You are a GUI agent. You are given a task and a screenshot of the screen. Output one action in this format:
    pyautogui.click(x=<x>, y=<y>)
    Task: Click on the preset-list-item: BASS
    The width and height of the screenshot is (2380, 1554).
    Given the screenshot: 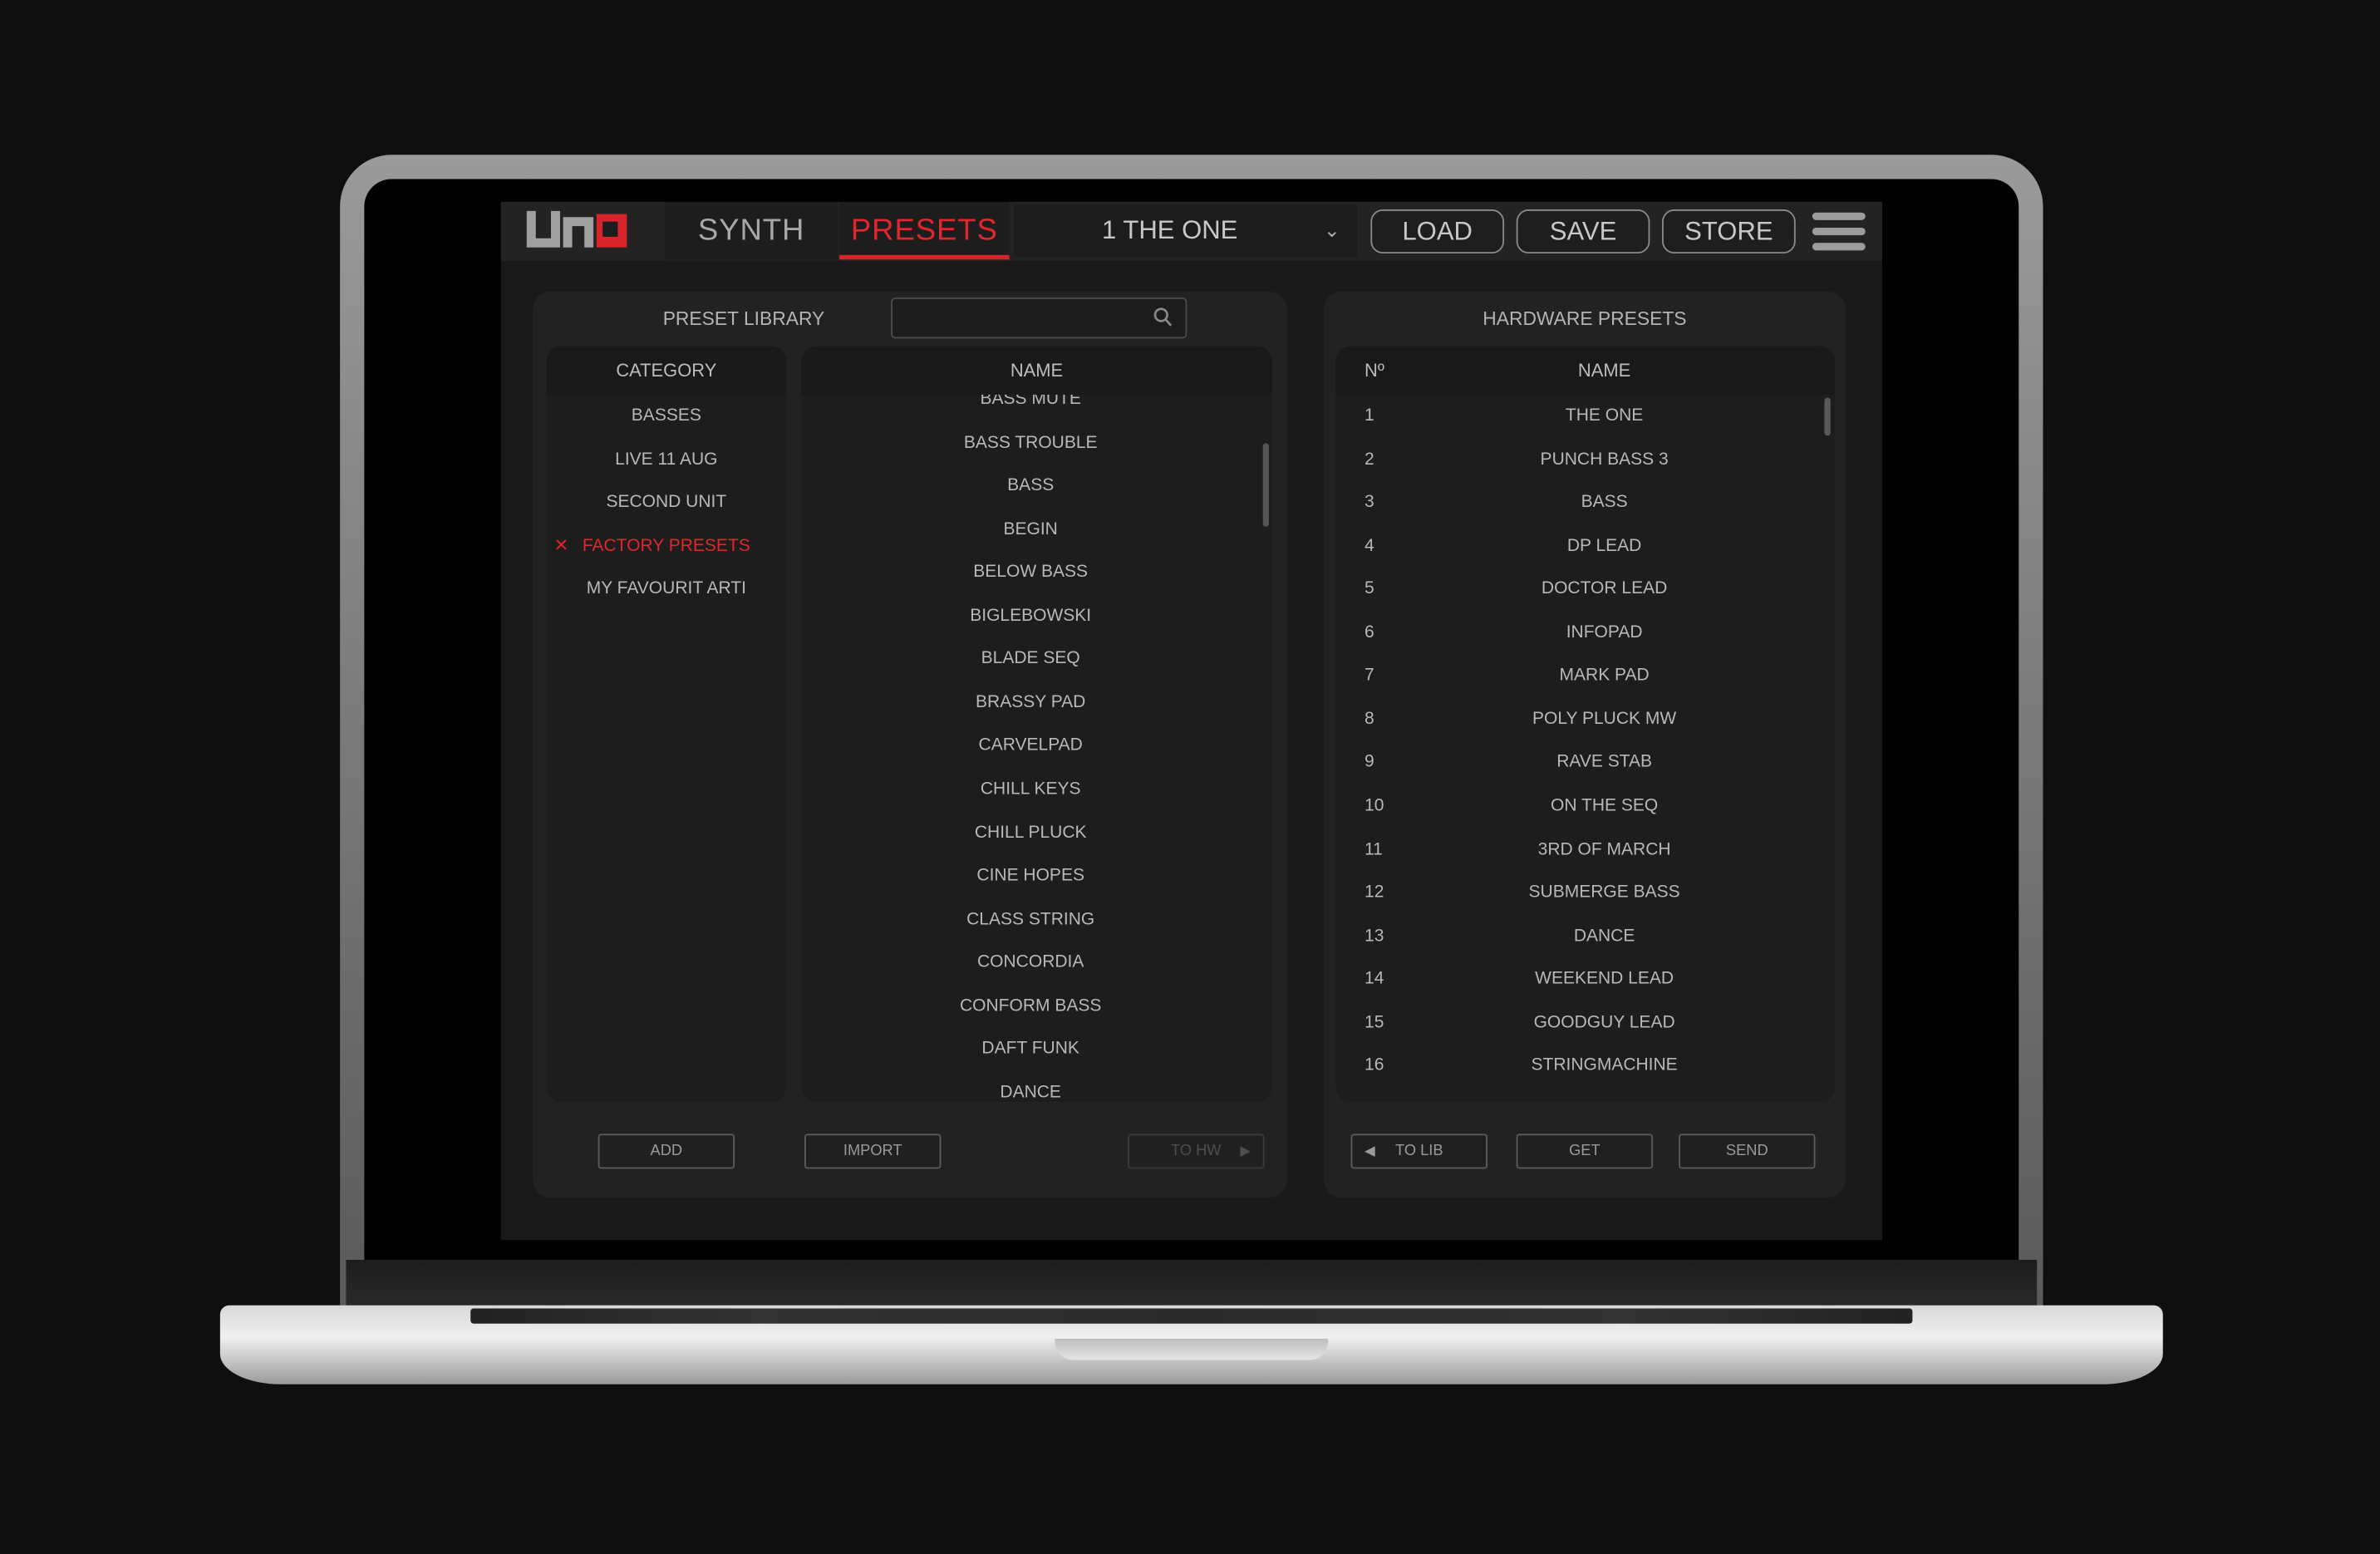 What is the action you would take?
    pyautogui.click(x=1030, y=485)
    